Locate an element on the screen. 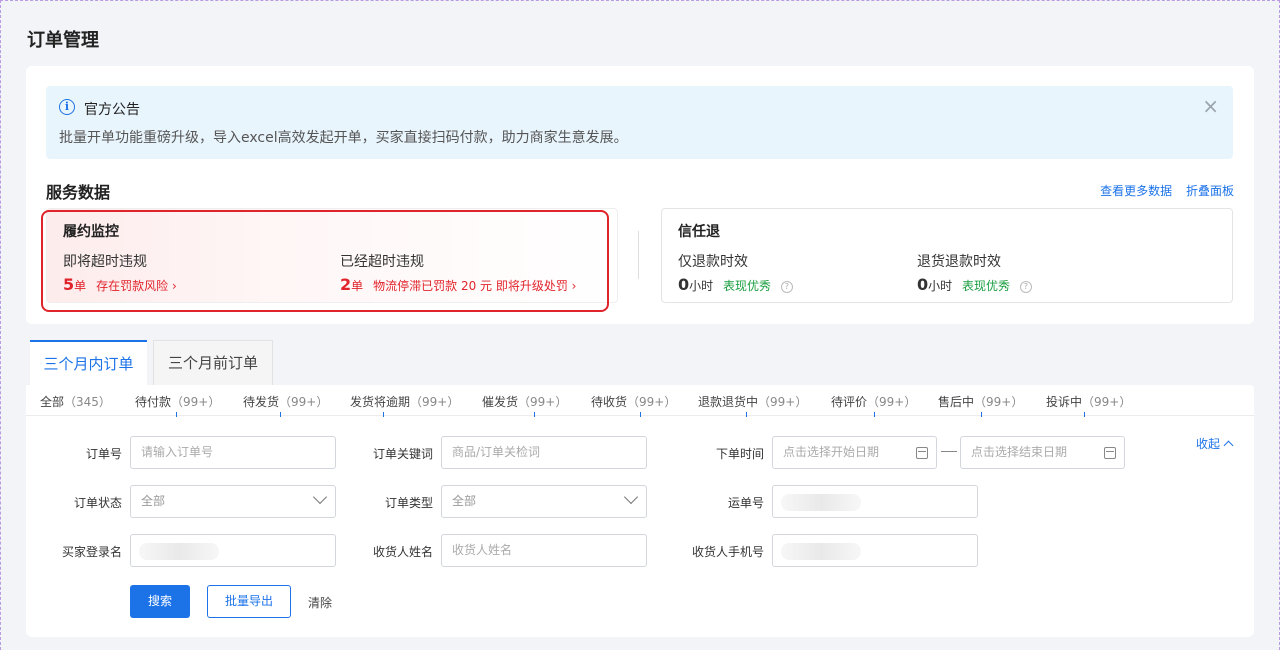 Image resolution: width=1280 pixels, height=650 pixels. trust-refund-panel: 信任退 仅退款时效 0小时 表现优秀 ? 退货退款时效 0小时 表现优秀 ? is located at coordinates (947, 255).